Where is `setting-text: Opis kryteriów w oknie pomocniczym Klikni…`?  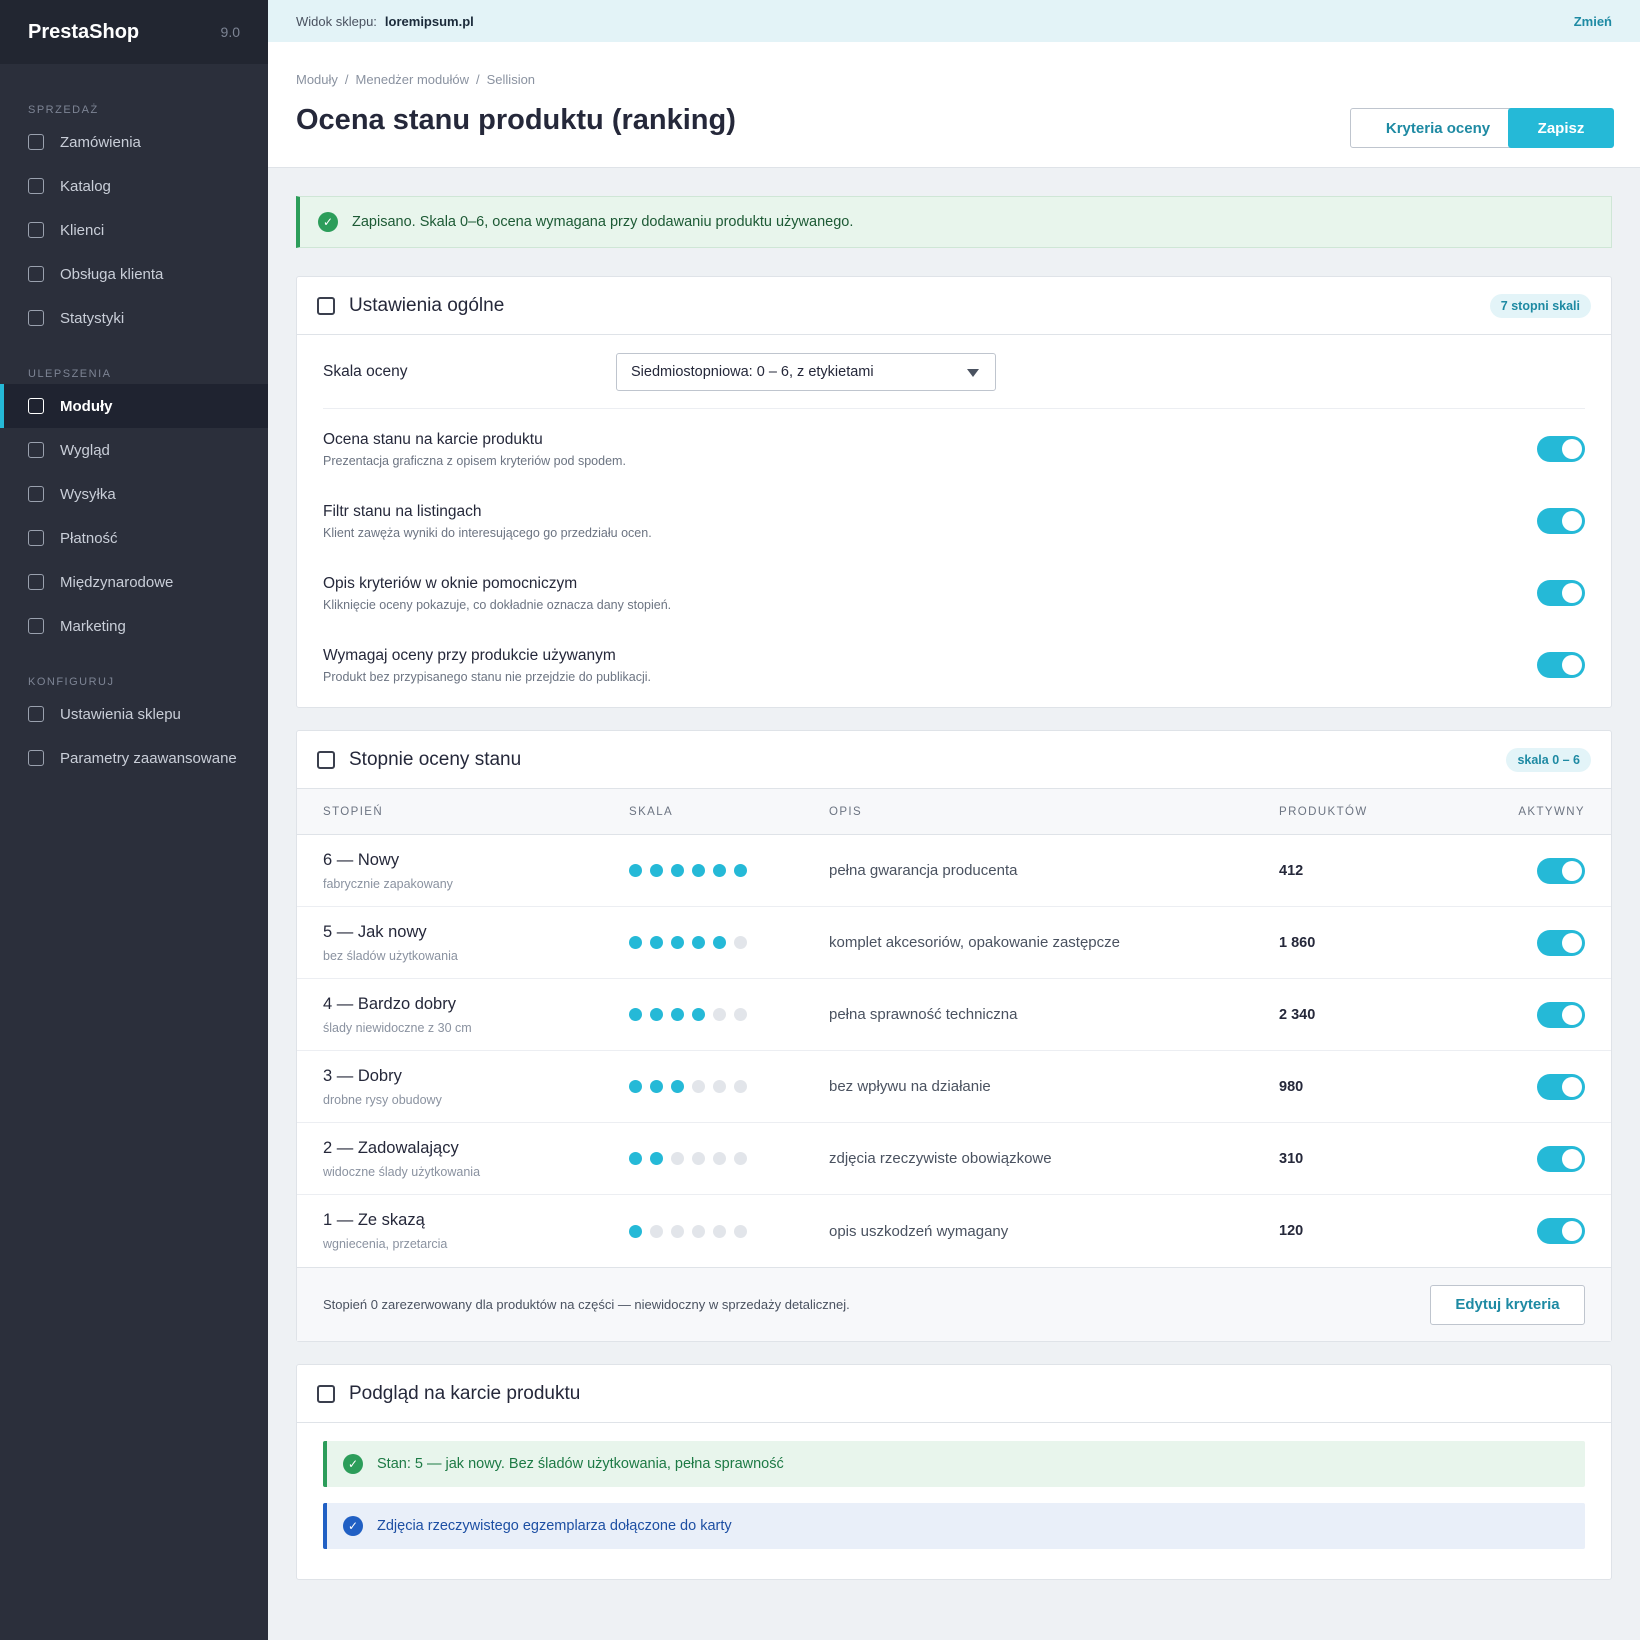
setting-text: Opis kryteriów w oknie pomocniczym Klikni… is located at coordinates (930, 593).